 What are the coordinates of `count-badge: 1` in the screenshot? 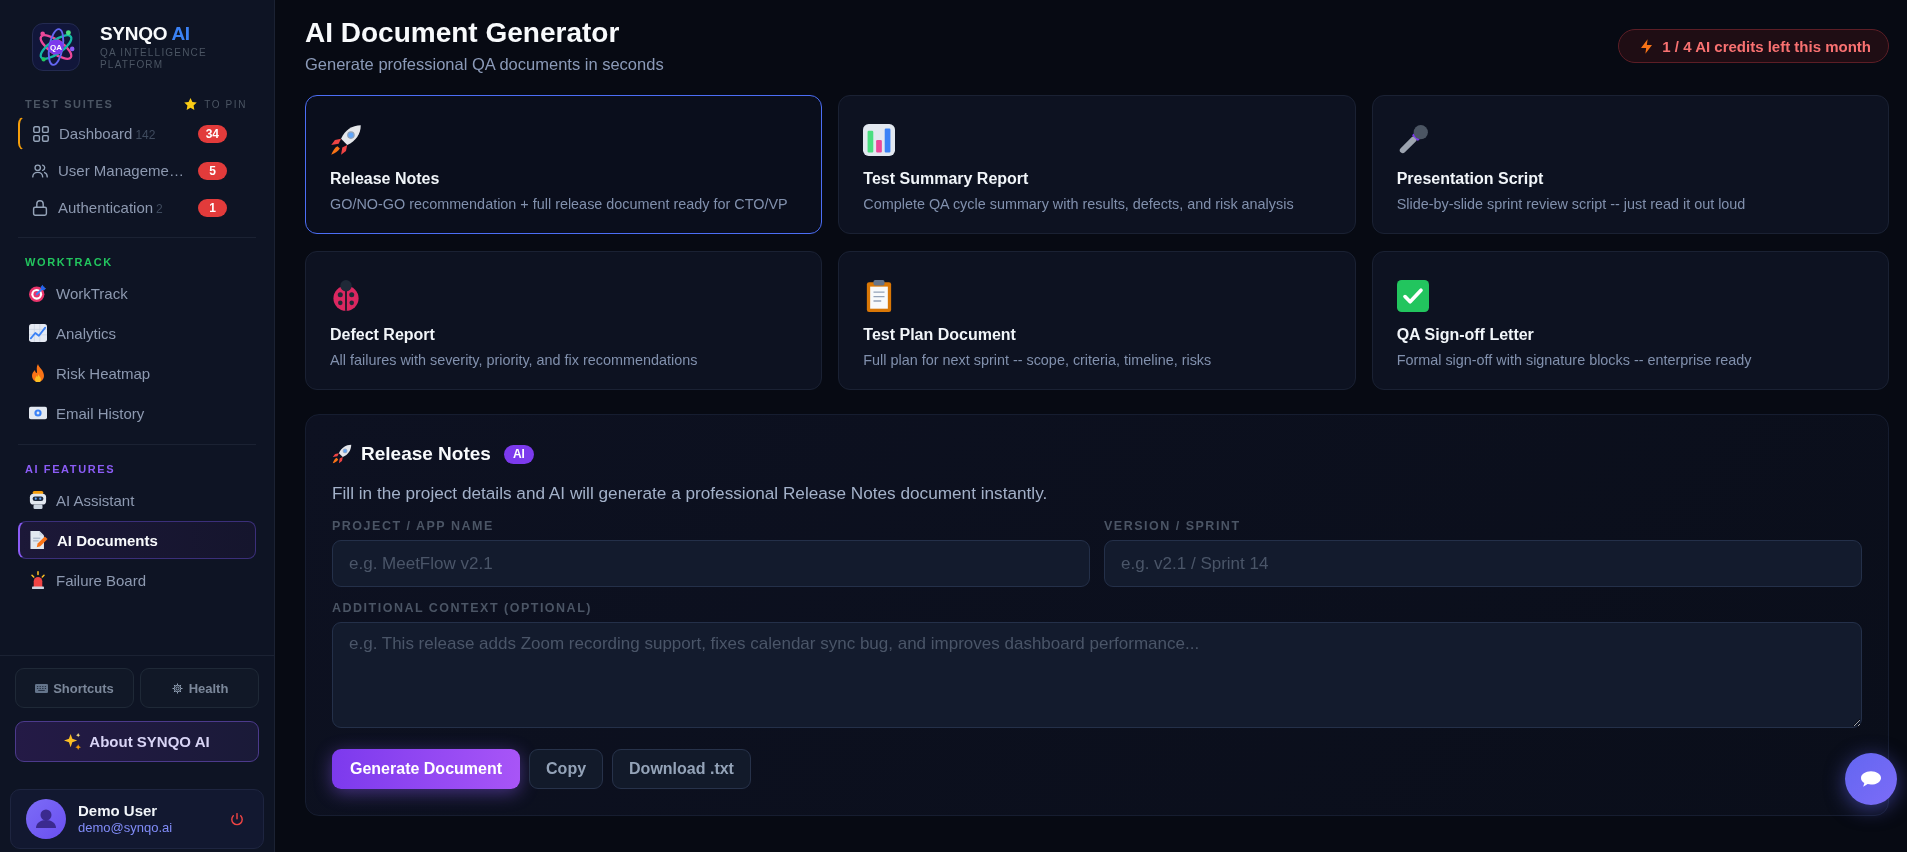 It's located at (212, 207).